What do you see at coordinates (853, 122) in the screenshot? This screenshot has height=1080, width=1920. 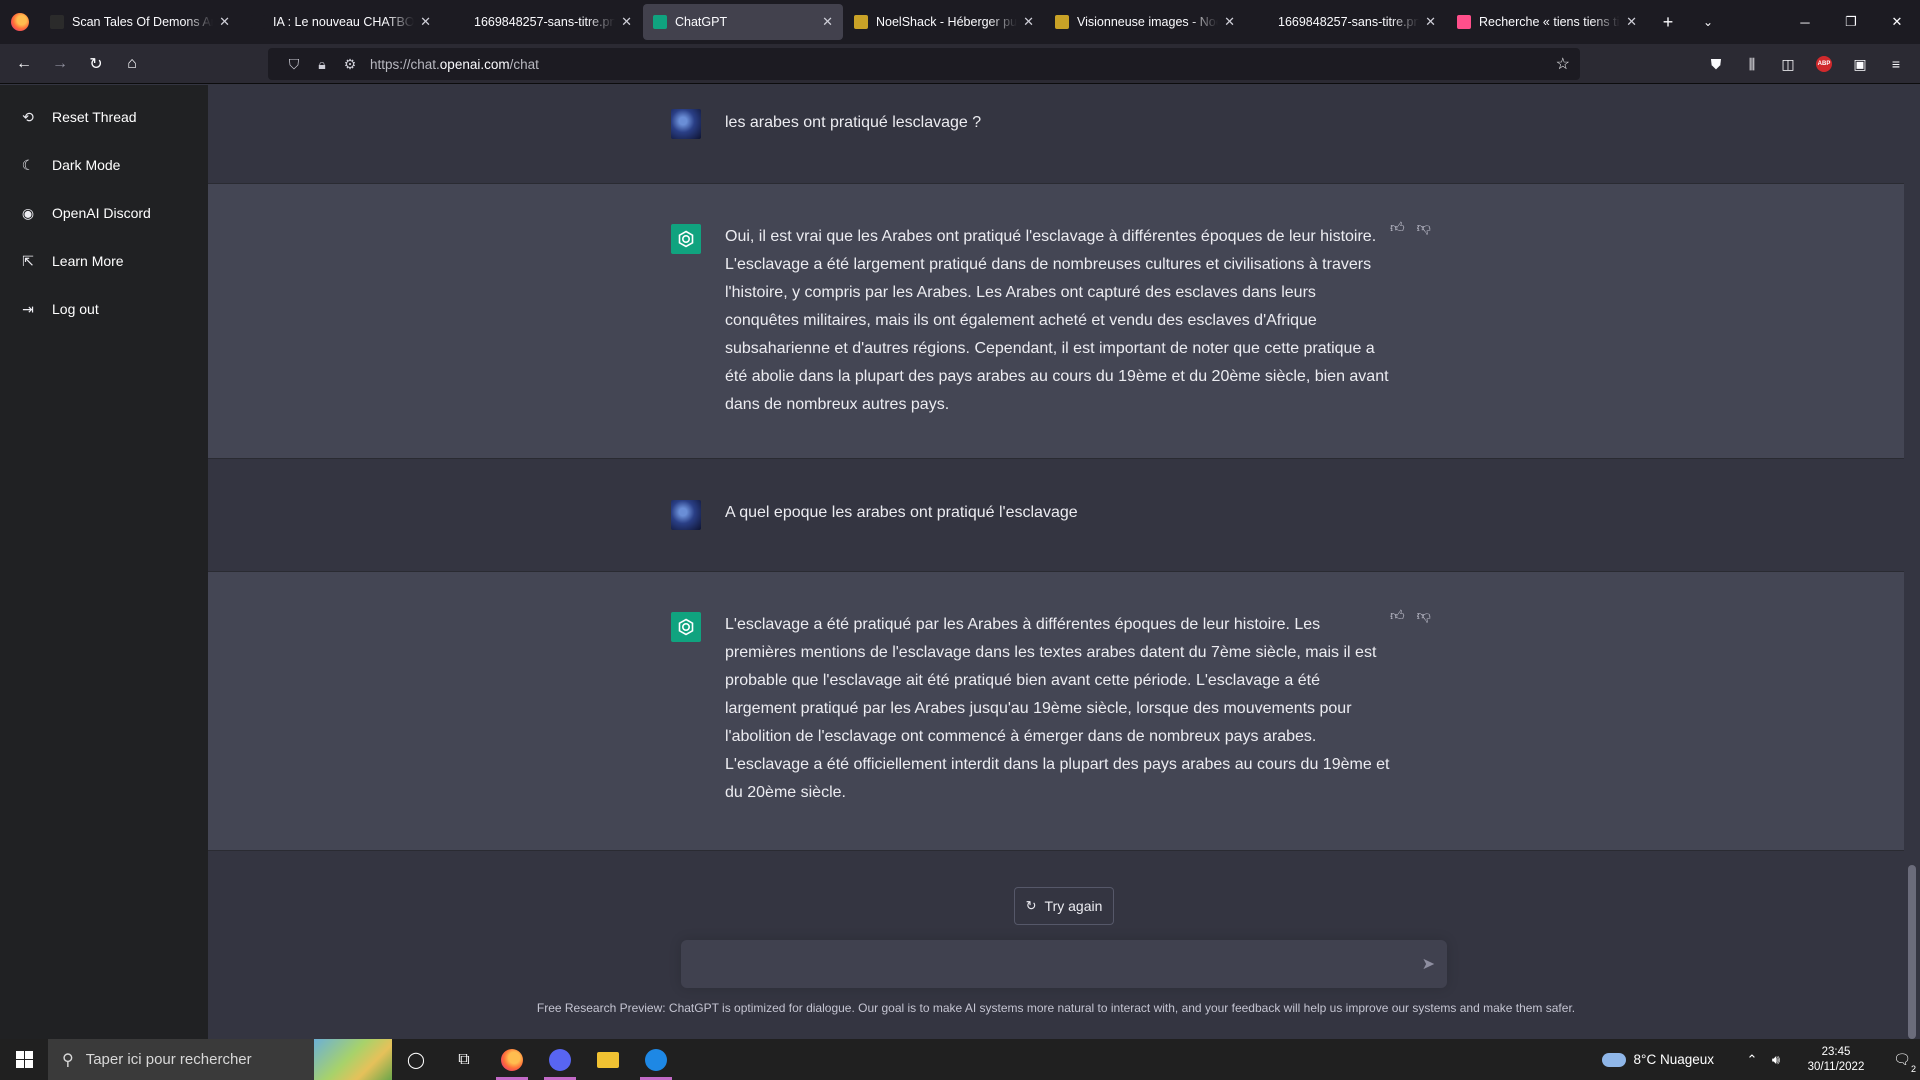 I see `message-text: les arabes ont pratiqué lesclavage ?` at bounding box center [853, 122].